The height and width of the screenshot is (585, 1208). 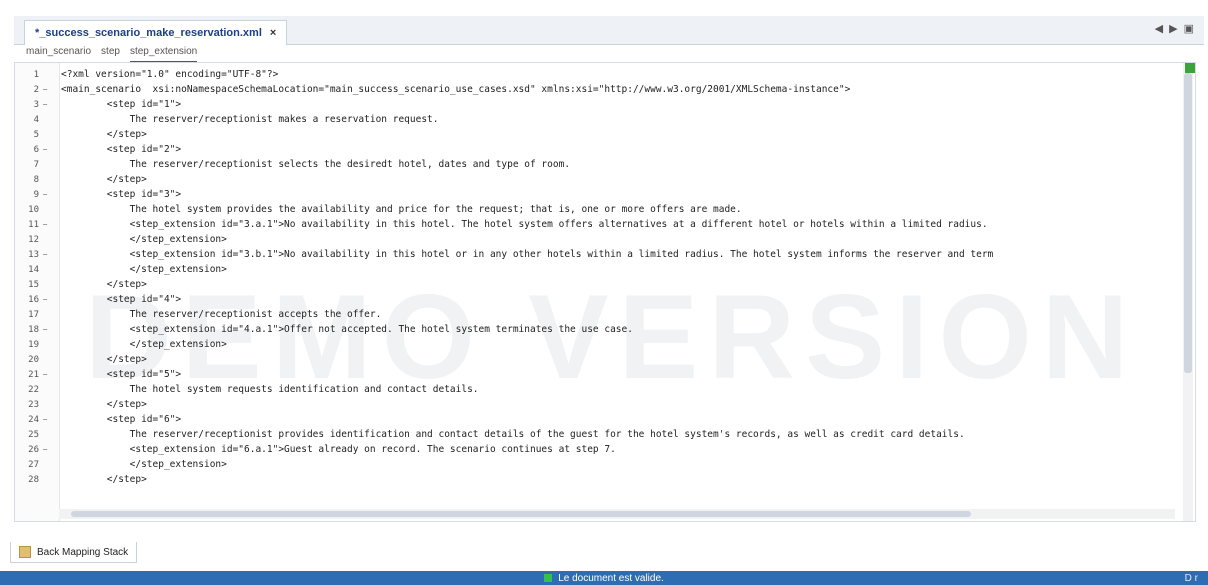 What do you see at coordinates (1190, 68) in the screenshot?
I see `validation-ok-icon` at bounding box center [1190, 68].